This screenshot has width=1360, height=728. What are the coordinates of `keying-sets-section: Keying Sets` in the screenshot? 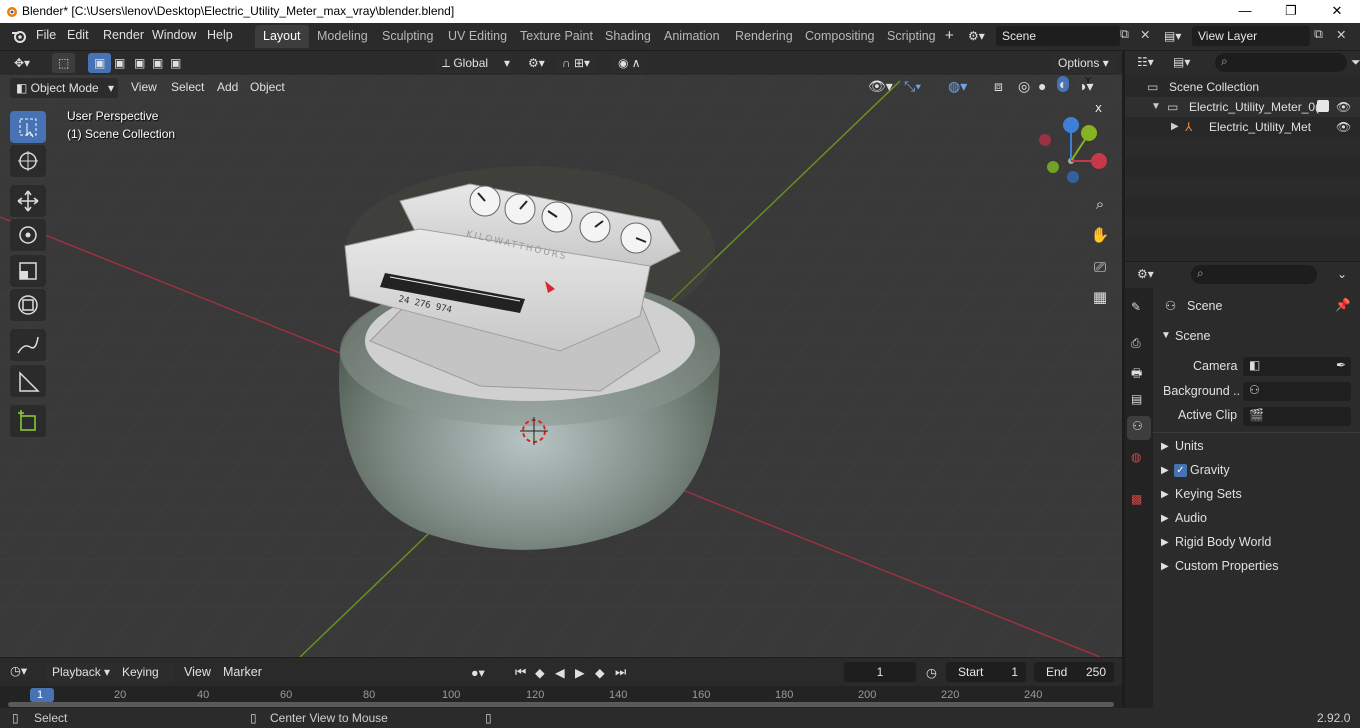 It's located at (1208, 494).